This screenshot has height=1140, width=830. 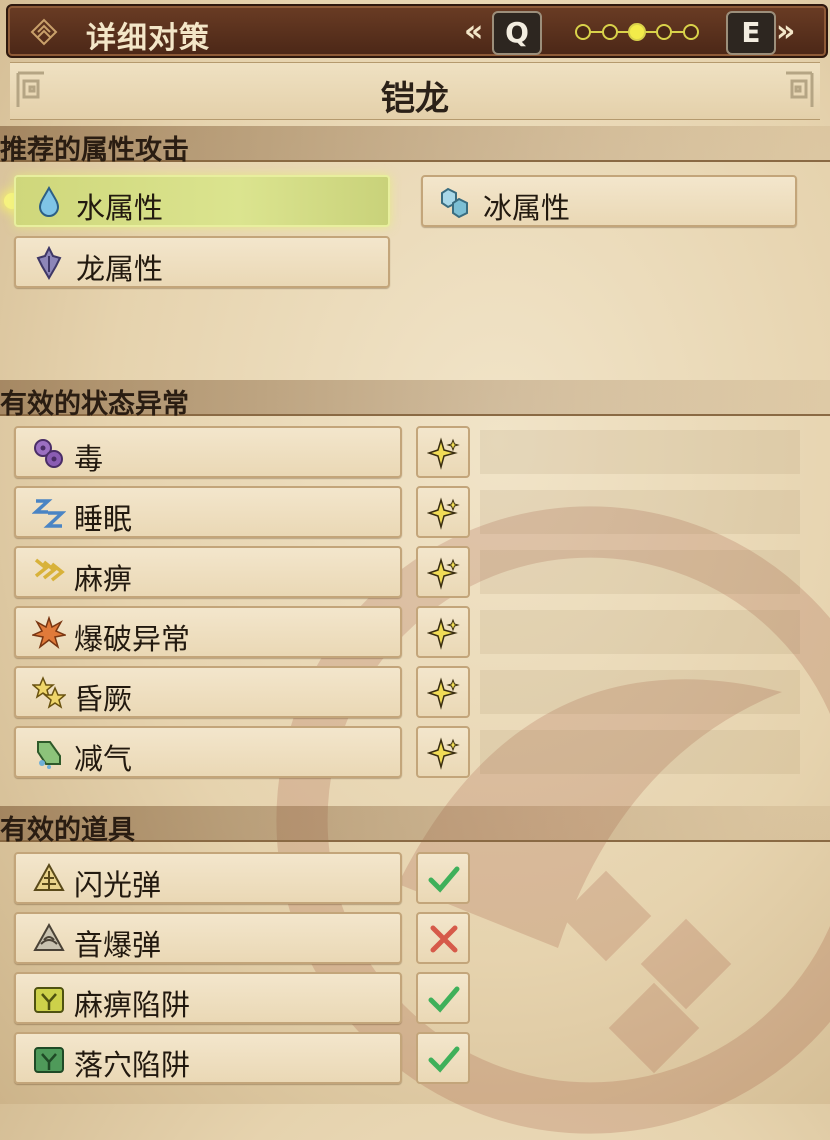 I want to click on flash-pod-icon, so click(x=49, y=876).